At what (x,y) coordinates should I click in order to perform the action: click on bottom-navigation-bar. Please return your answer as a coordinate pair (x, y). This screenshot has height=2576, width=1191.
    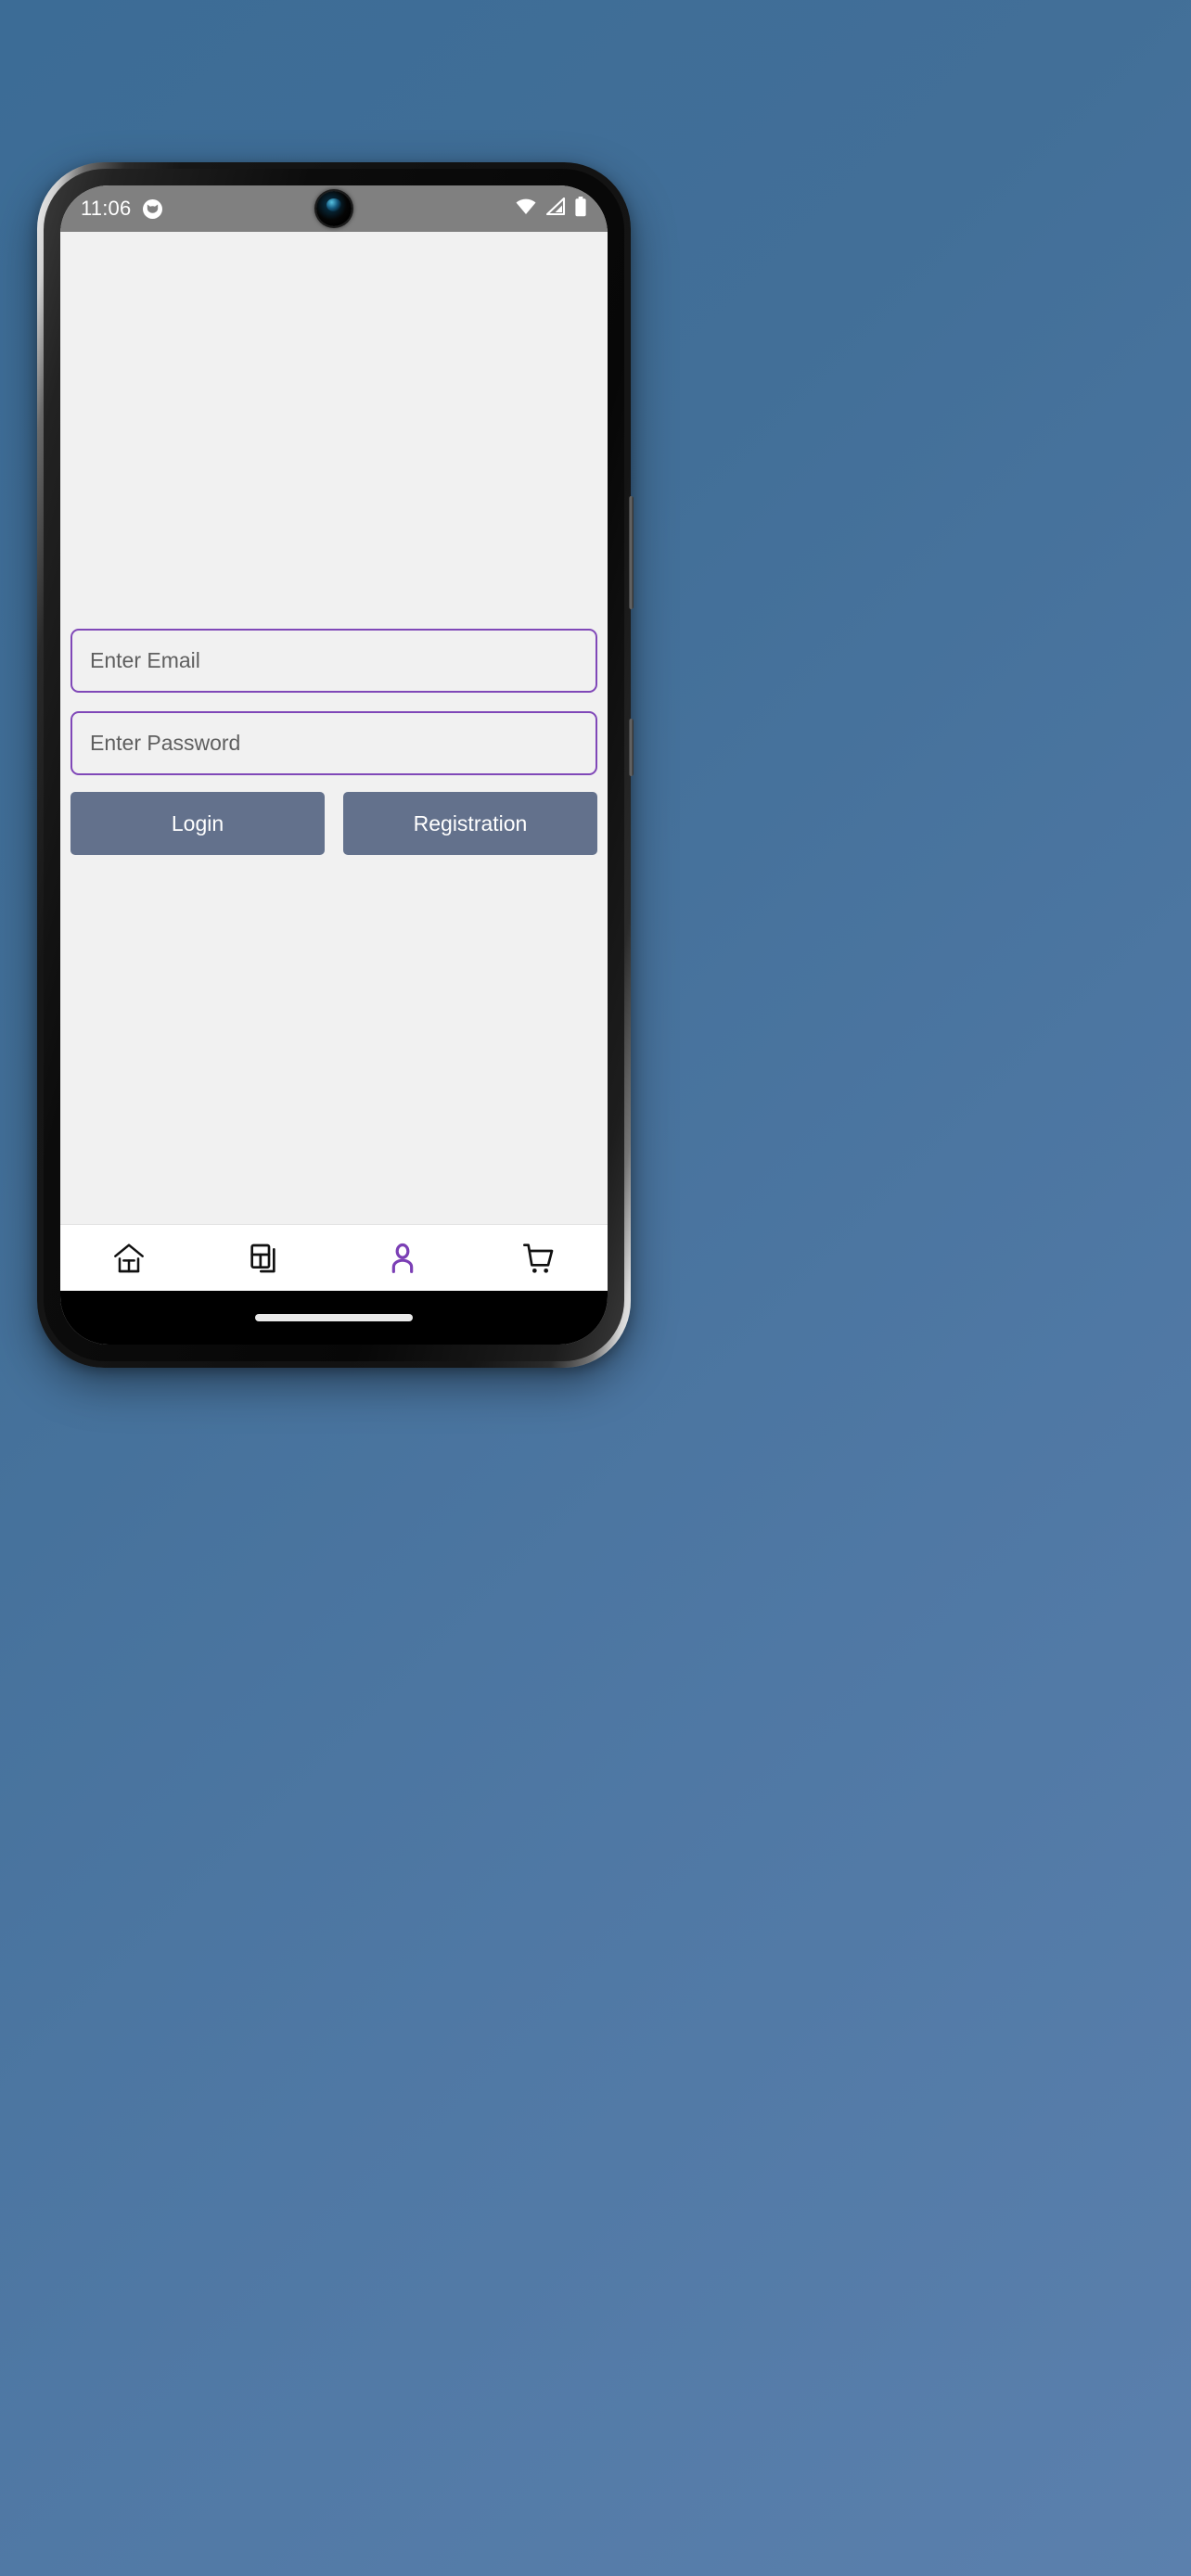
    Looking at the image, I should click on (334, 1257).